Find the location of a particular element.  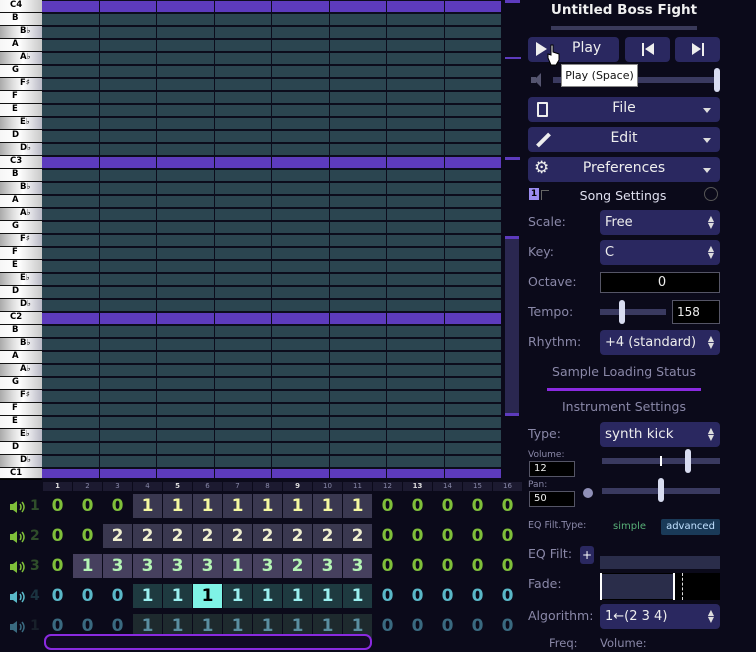

pattern-cell: 3 is located at coordinates (147, 566).